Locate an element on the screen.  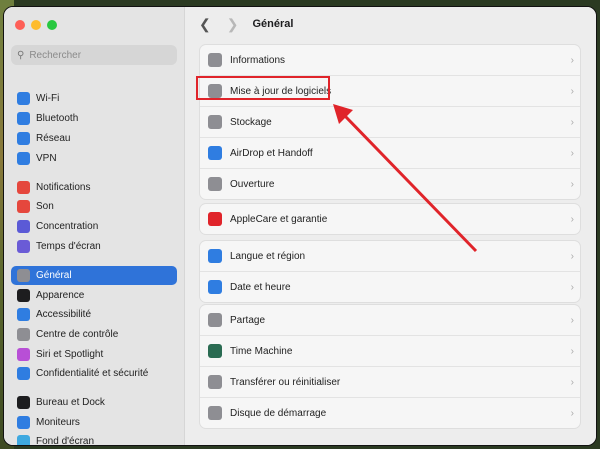
settings-group: Langue et région › Date et heure › is located at coordinates (390, 271).